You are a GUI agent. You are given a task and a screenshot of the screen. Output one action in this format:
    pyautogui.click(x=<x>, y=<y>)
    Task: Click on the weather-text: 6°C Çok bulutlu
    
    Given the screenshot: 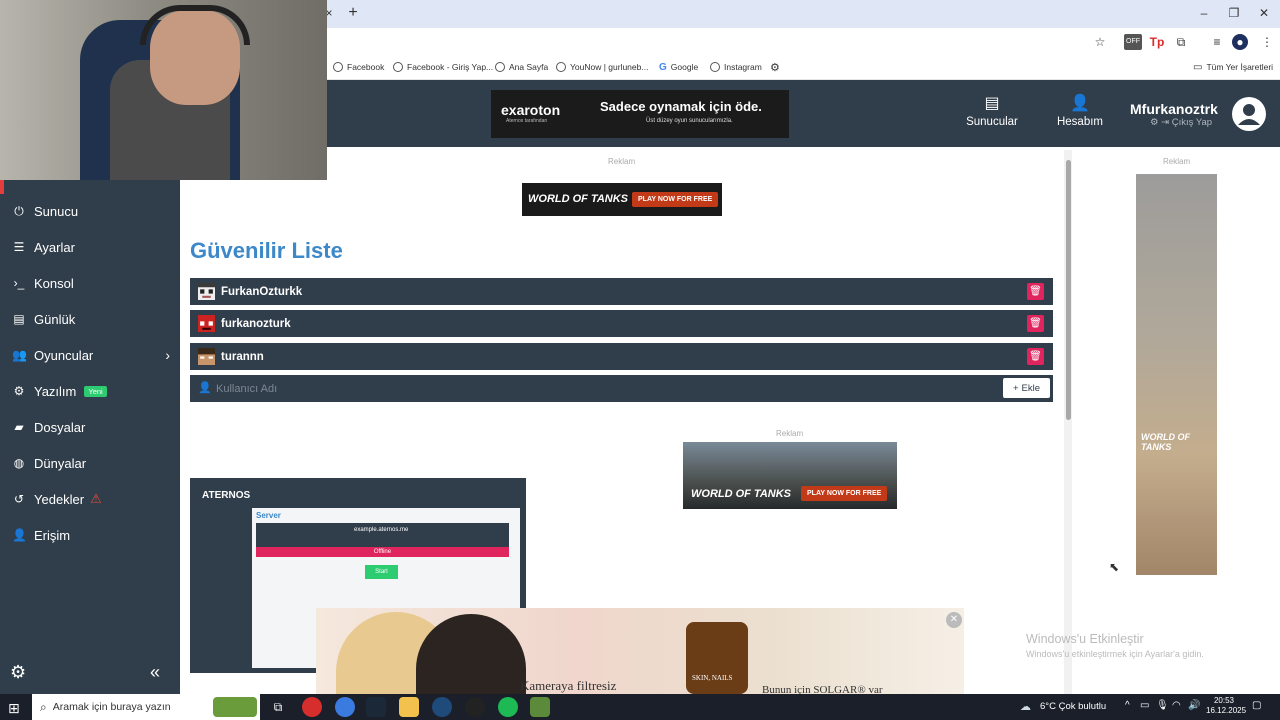 What is the action you would take?
    pyautogui.click(x=1073, y=706)
    